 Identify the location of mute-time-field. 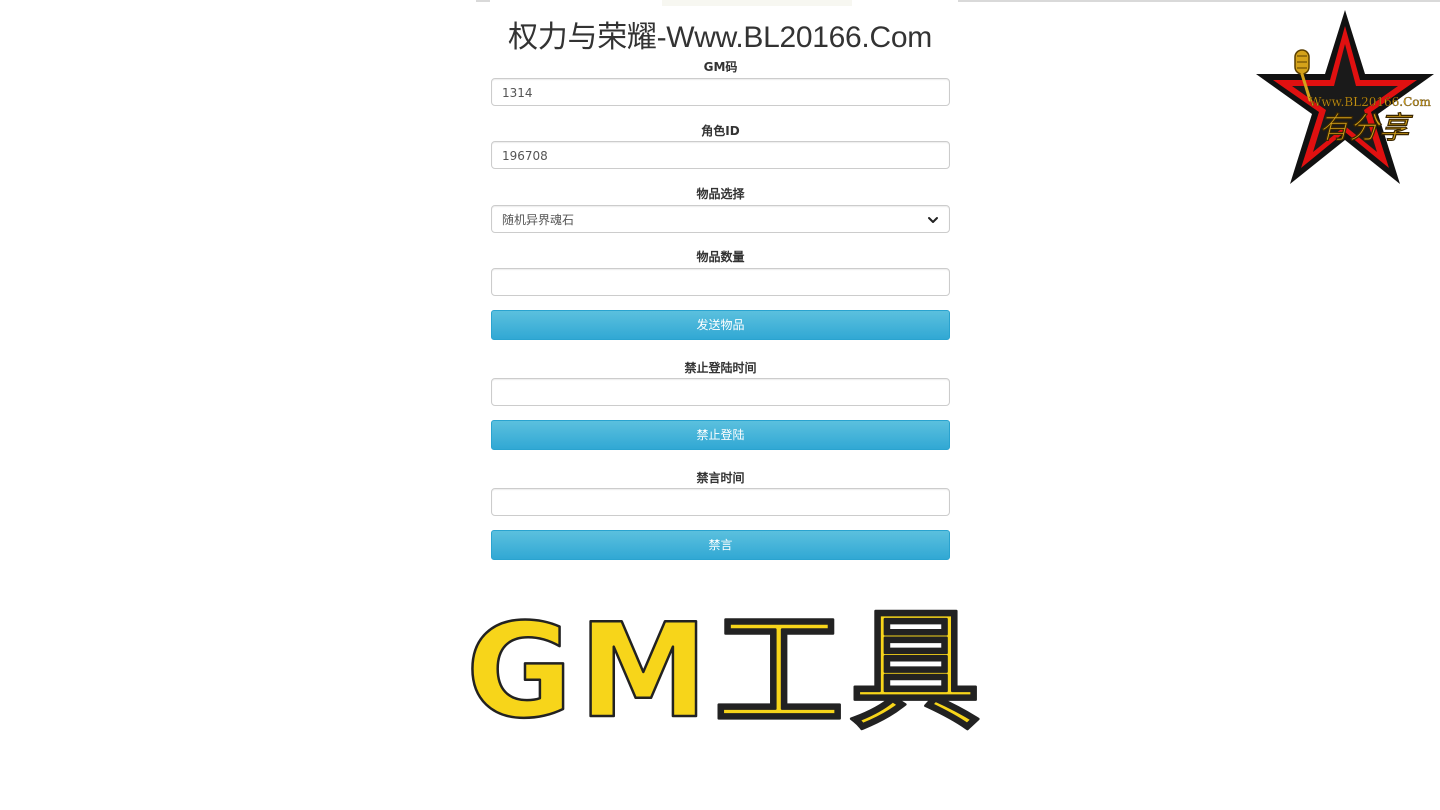
(720, 502).